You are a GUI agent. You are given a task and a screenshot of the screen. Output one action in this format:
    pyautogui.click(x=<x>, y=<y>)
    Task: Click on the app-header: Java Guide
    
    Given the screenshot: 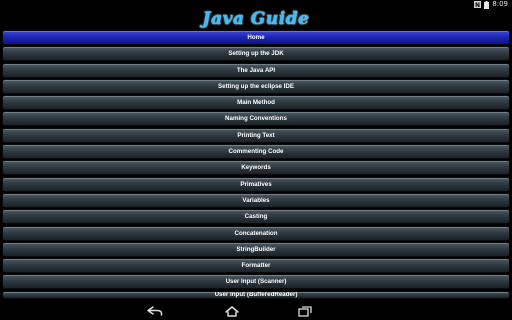 What is the action you would take?
    pyautogui.click(x=256, y=19)
    